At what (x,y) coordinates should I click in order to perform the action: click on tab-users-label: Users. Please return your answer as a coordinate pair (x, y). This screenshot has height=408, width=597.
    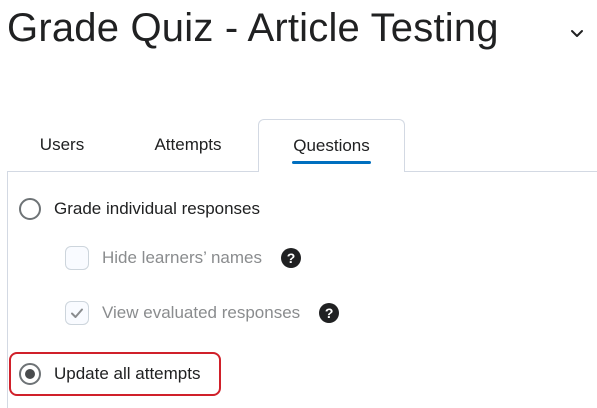
    Looking at the image, I should click on (62, 144).